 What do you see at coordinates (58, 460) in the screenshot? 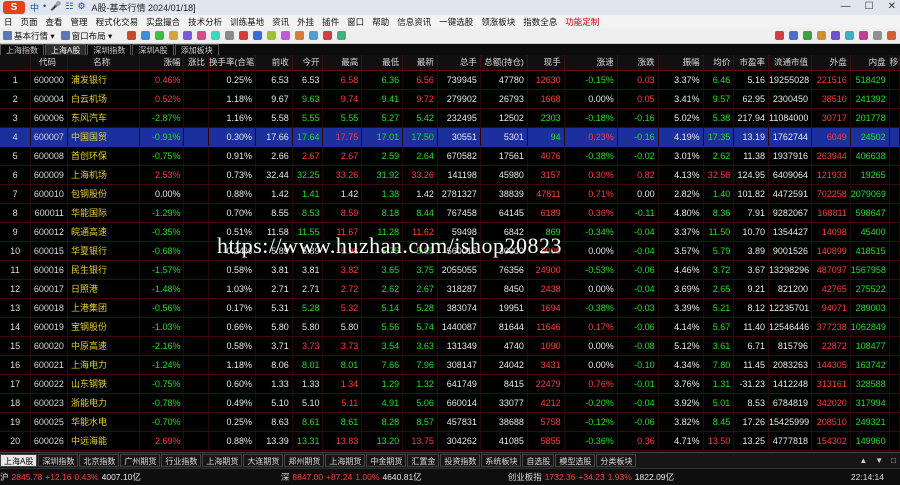
I see `bottom-tab-1: 深圳指数` at bounding box center [58, 460].